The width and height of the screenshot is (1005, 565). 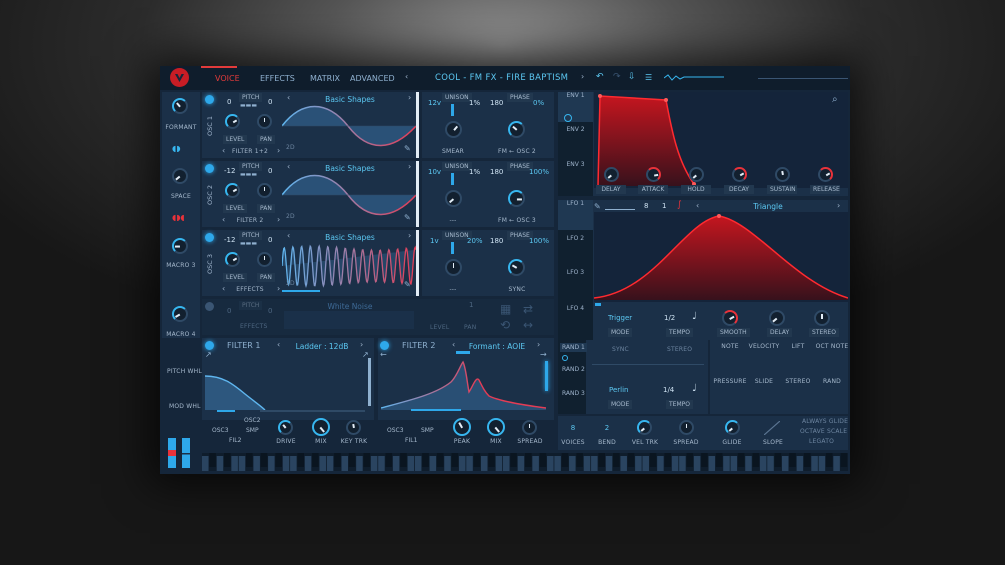 I want to click on lfo-graph, so click(x=721, y=257).